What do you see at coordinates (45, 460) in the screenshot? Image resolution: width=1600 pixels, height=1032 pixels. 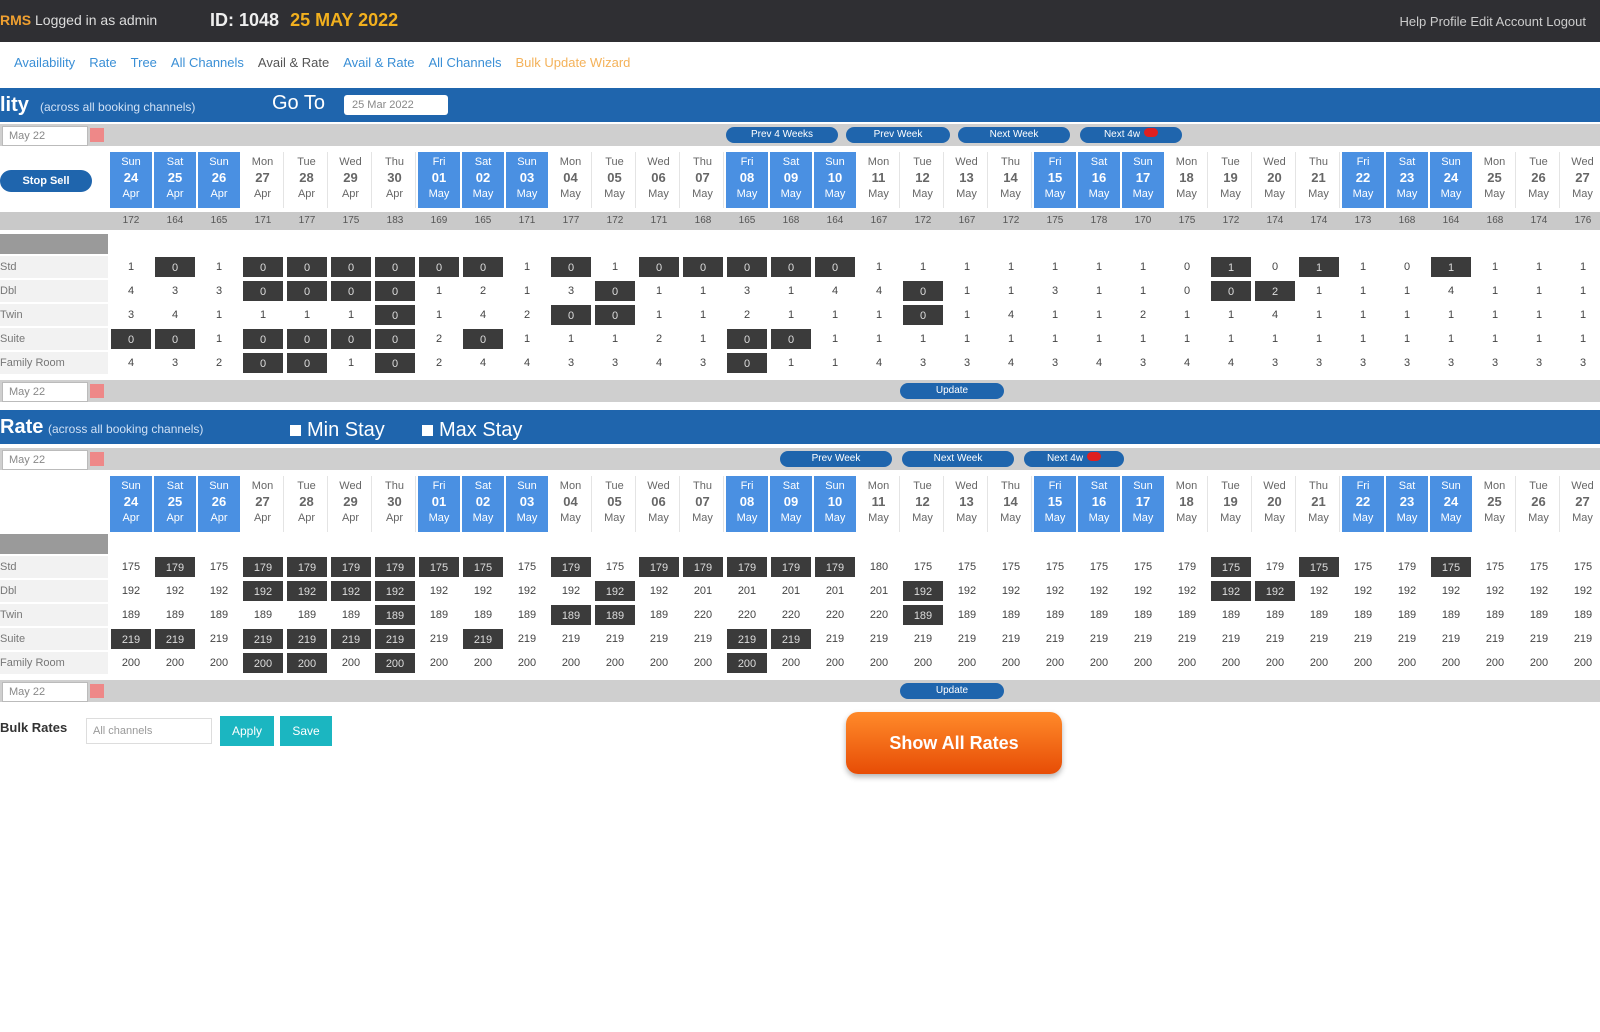 I see `rates-month-select: May 22` at bounding box center [45, 460].